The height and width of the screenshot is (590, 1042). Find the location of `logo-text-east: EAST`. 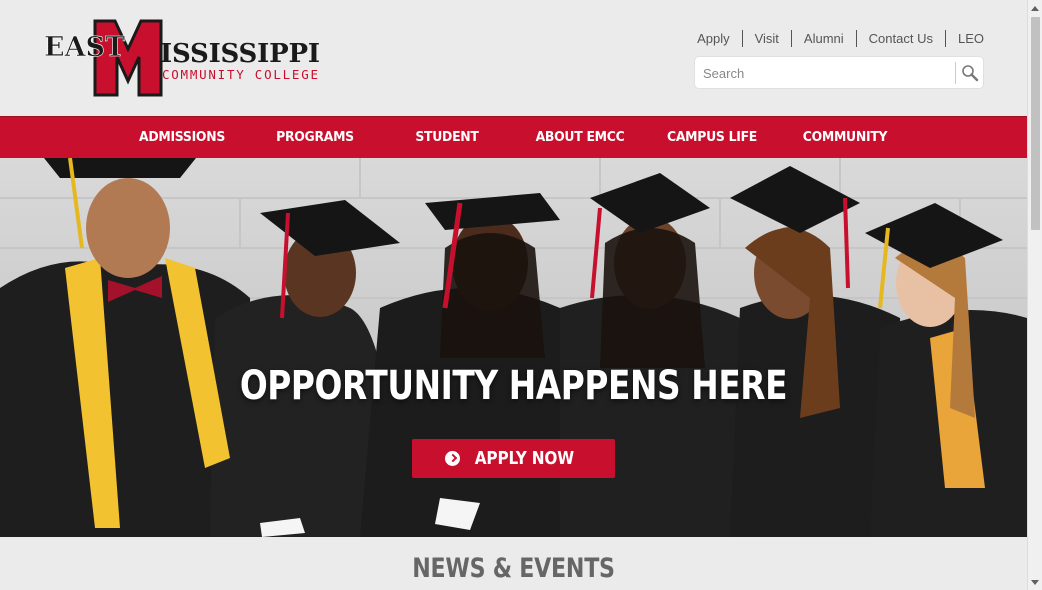

logo-text-east: EAST is located at coordinates (84, 47).